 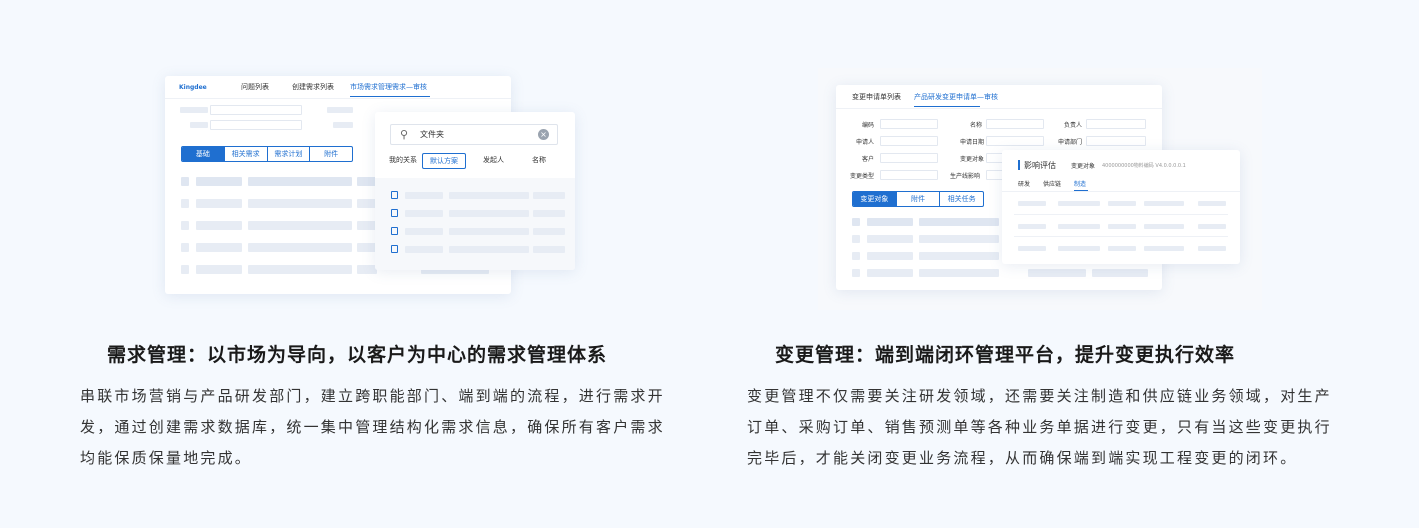 What do you see at coordinates (909, 175) in the screenshot?
I see `form-field-change-type` at bounding box center [909, 175].